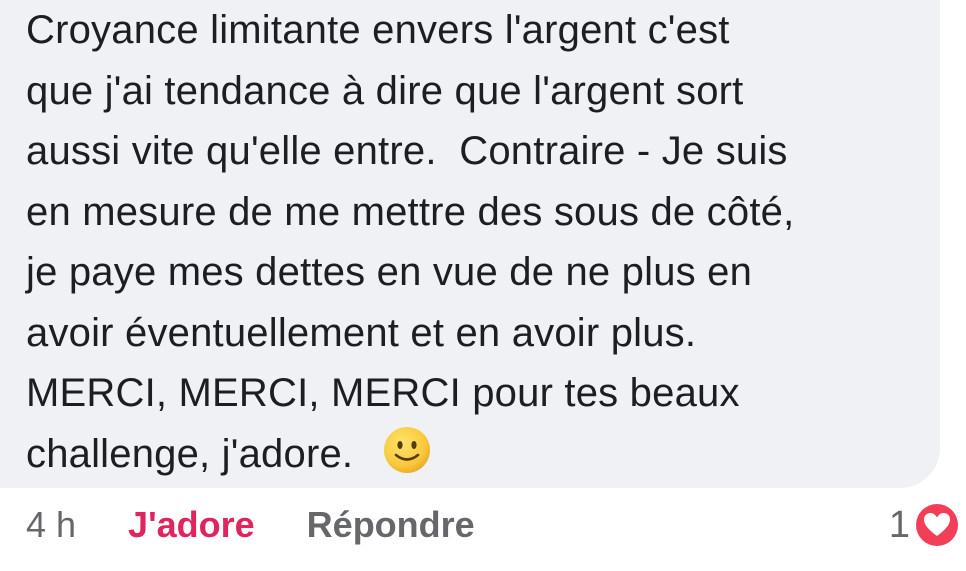 Image resolution: width=966 pixels, height=571 pixels. What do you see at coordinates (391, 525) in the screenshot?
I see `reply-button: Répondre` at bounding box center [391, 525].